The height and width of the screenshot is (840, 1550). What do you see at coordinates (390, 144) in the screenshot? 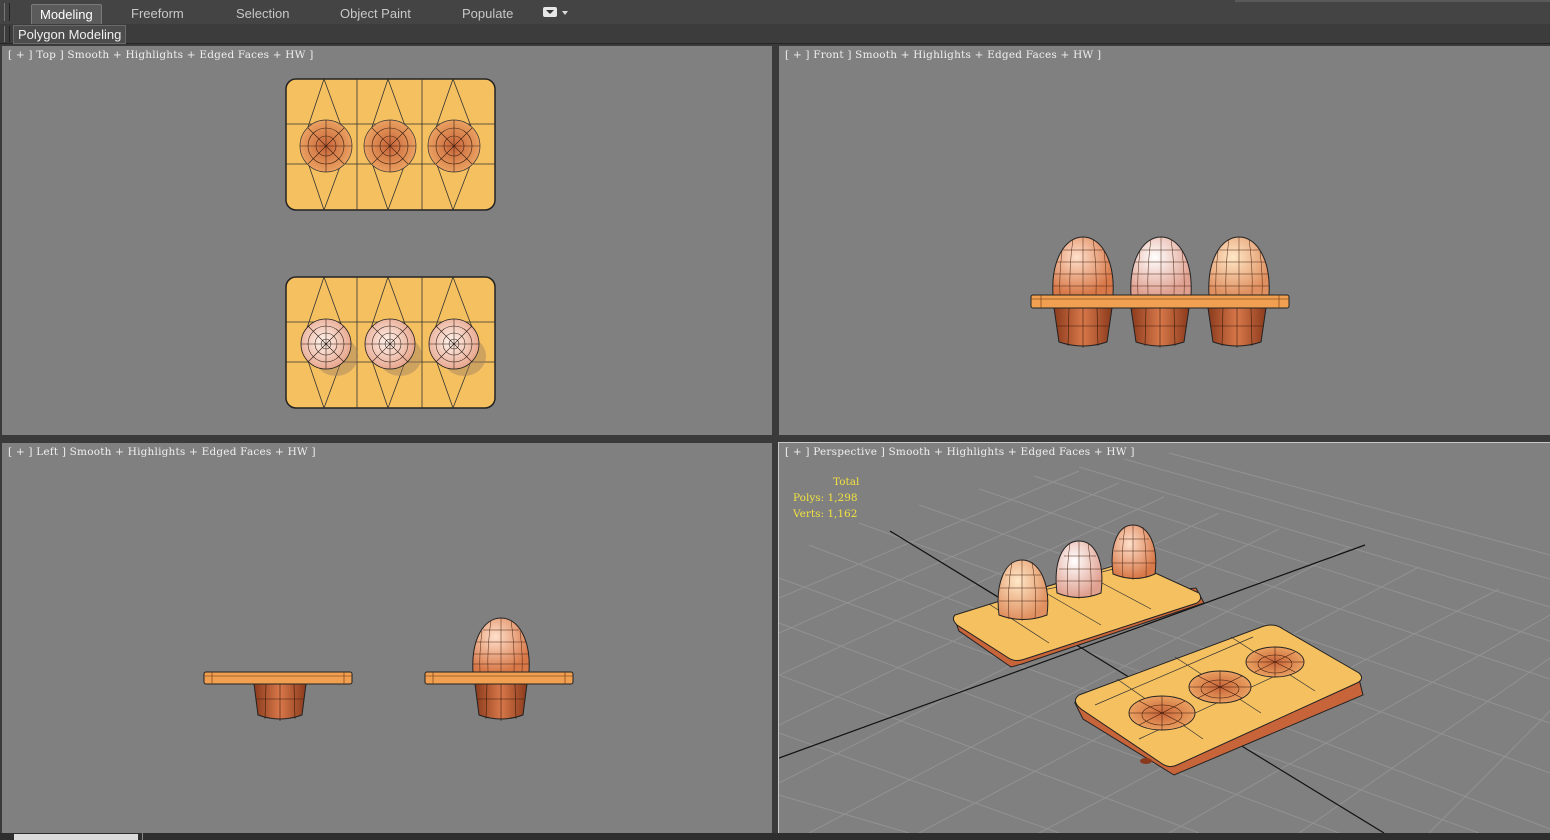
I see `tray-top-holes` at bounding box center [390, 144].